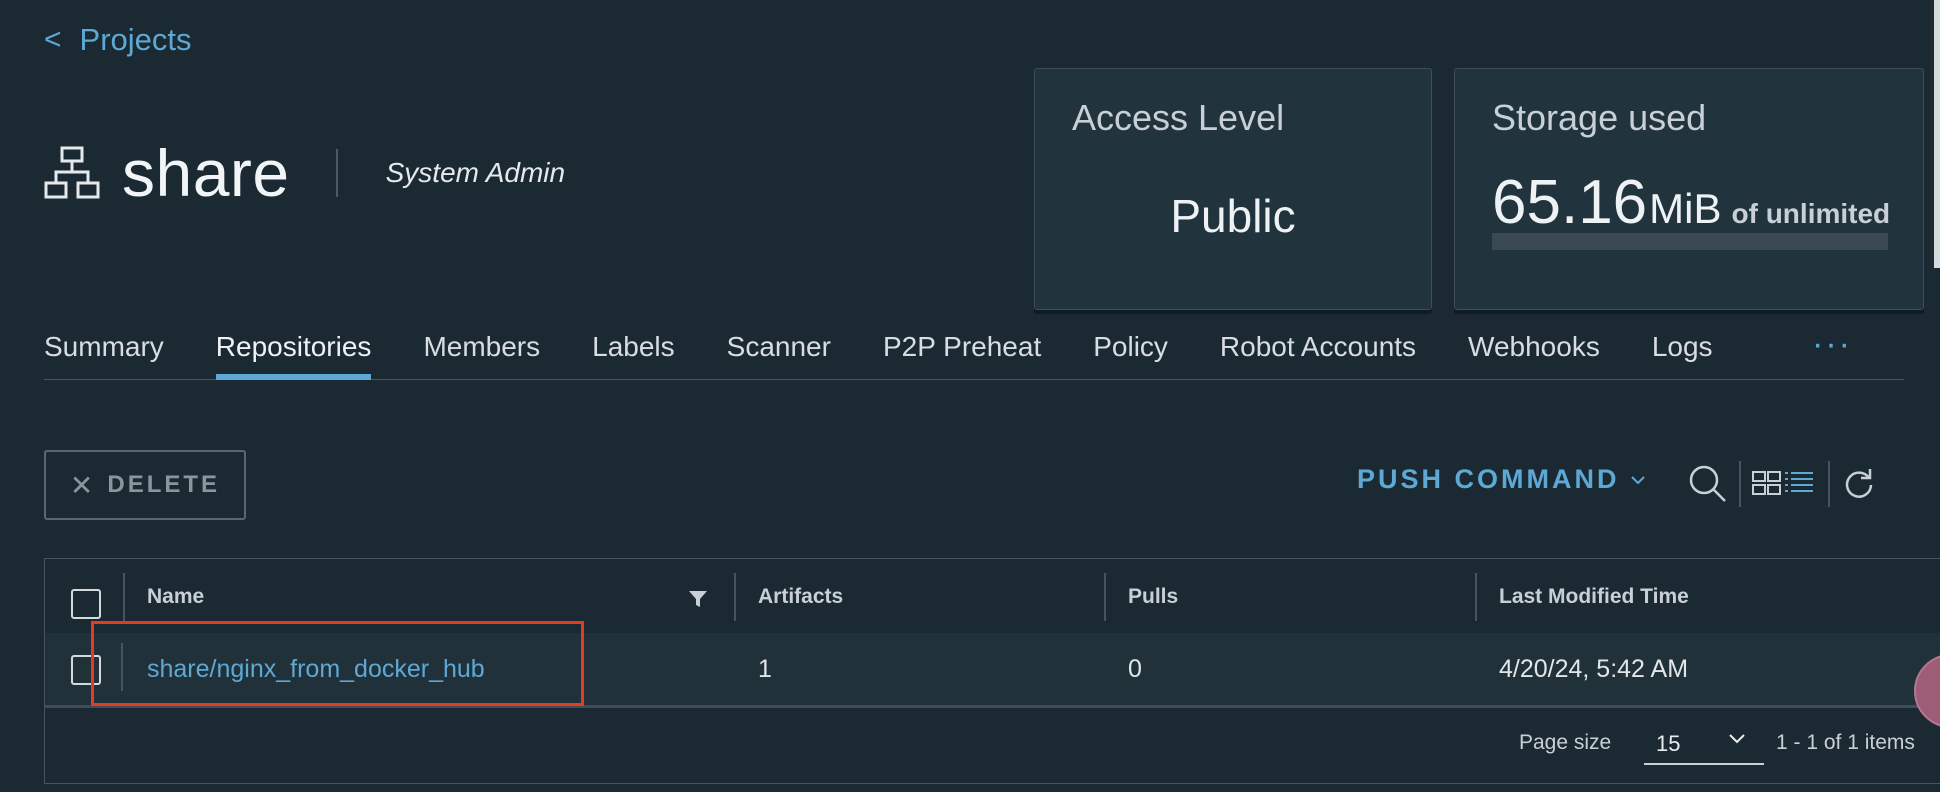  Describe the element at coordinates (1690, 241) in the screenshot. I see `storage-progress-bar` at that location.